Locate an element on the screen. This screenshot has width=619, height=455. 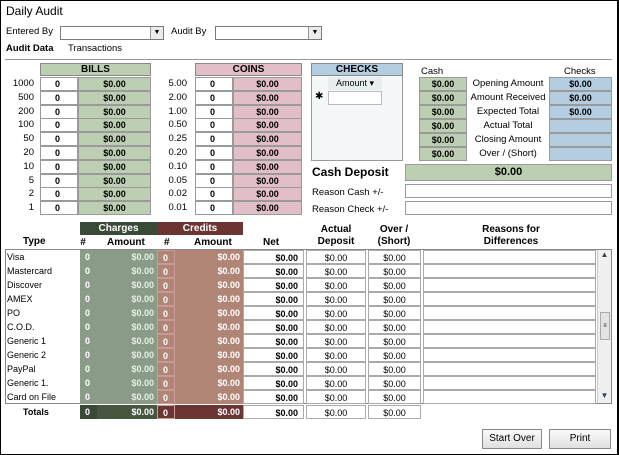
scroll-down-icon: ▼ is located at coordinates (604, 397).